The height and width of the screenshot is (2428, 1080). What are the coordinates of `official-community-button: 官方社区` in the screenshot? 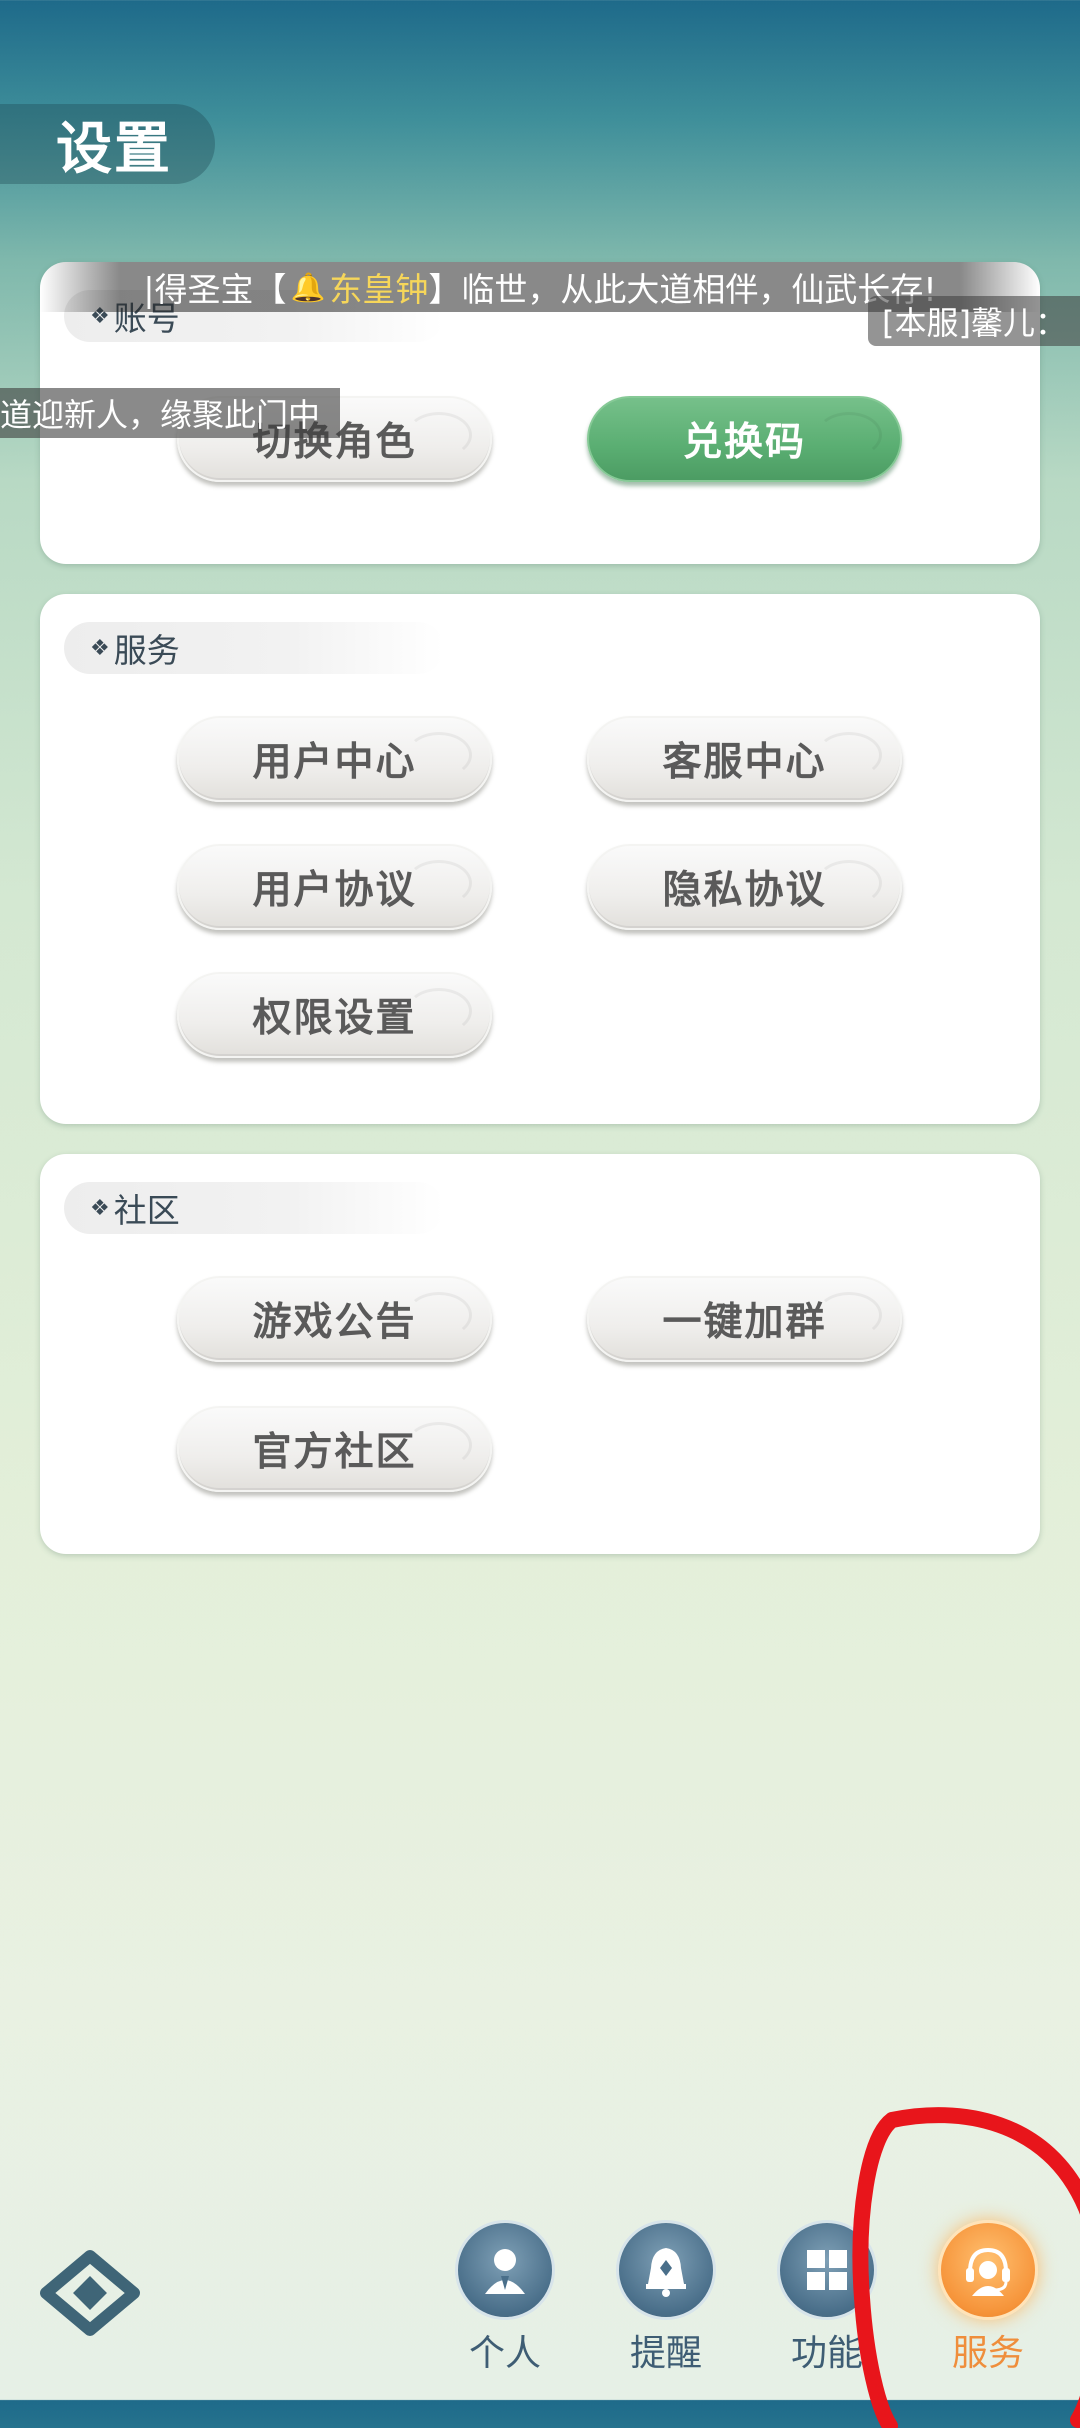 It's located at (334, 1449).